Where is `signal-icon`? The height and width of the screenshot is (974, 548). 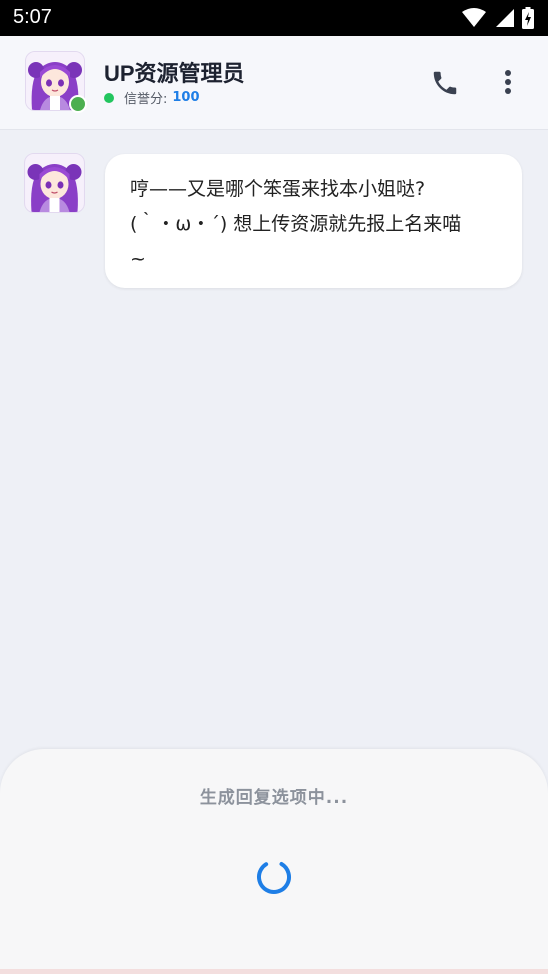 signal-icon is located at coordinates (505, 18).